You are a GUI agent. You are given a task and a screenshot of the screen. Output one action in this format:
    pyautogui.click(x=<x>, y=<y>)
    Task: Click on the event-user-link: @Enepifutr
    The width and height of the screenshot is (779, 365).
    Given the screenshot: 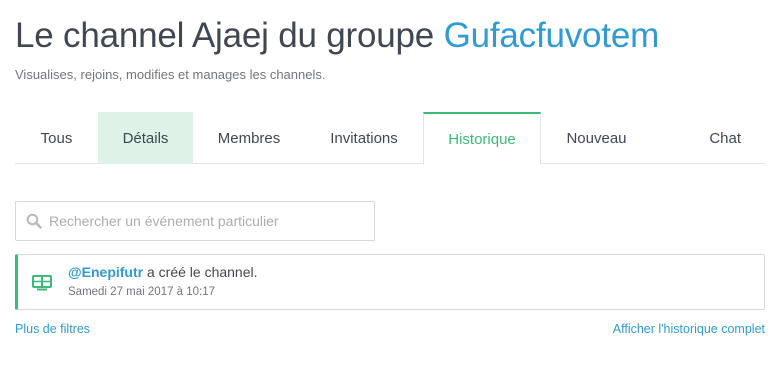 What is the action you would take?
    pyautogui.click(x=105, y=272)
    